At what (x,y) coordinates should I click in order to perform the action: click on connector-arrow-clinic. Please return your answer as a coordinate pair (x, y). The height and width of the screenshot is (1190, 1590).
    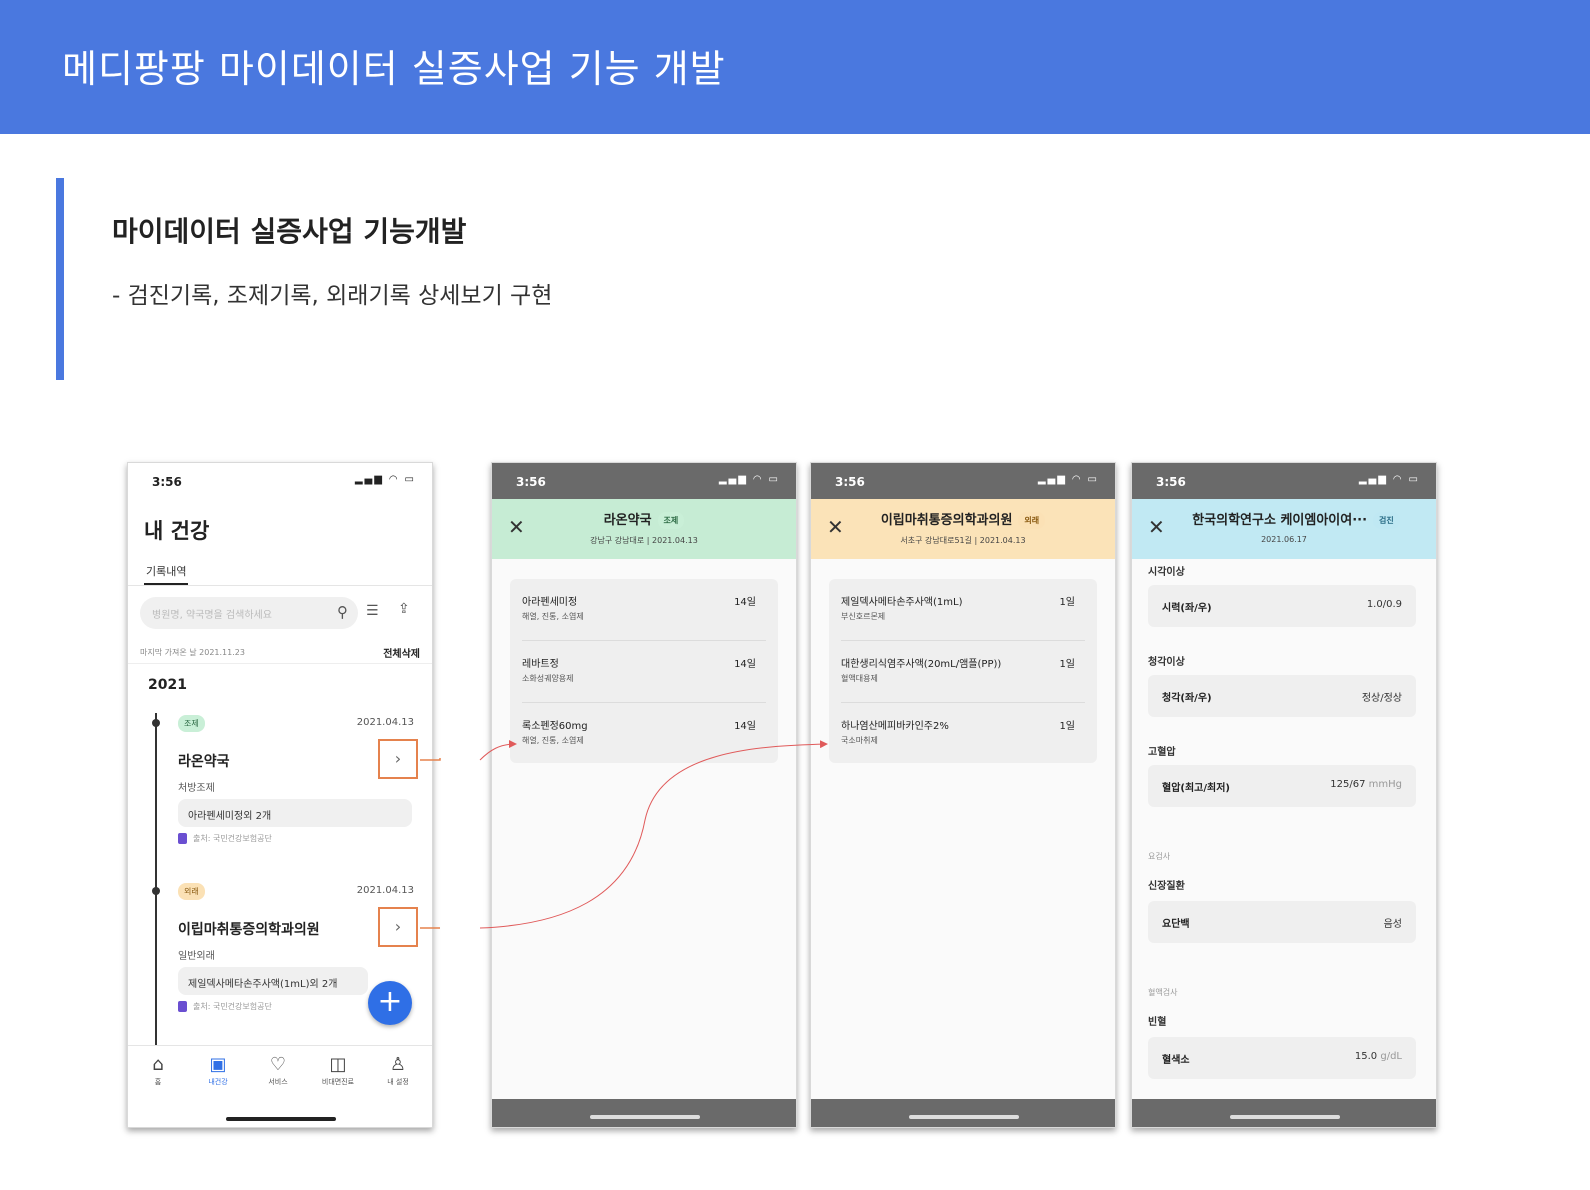
    Looking at the image, I should click on (653, 834).